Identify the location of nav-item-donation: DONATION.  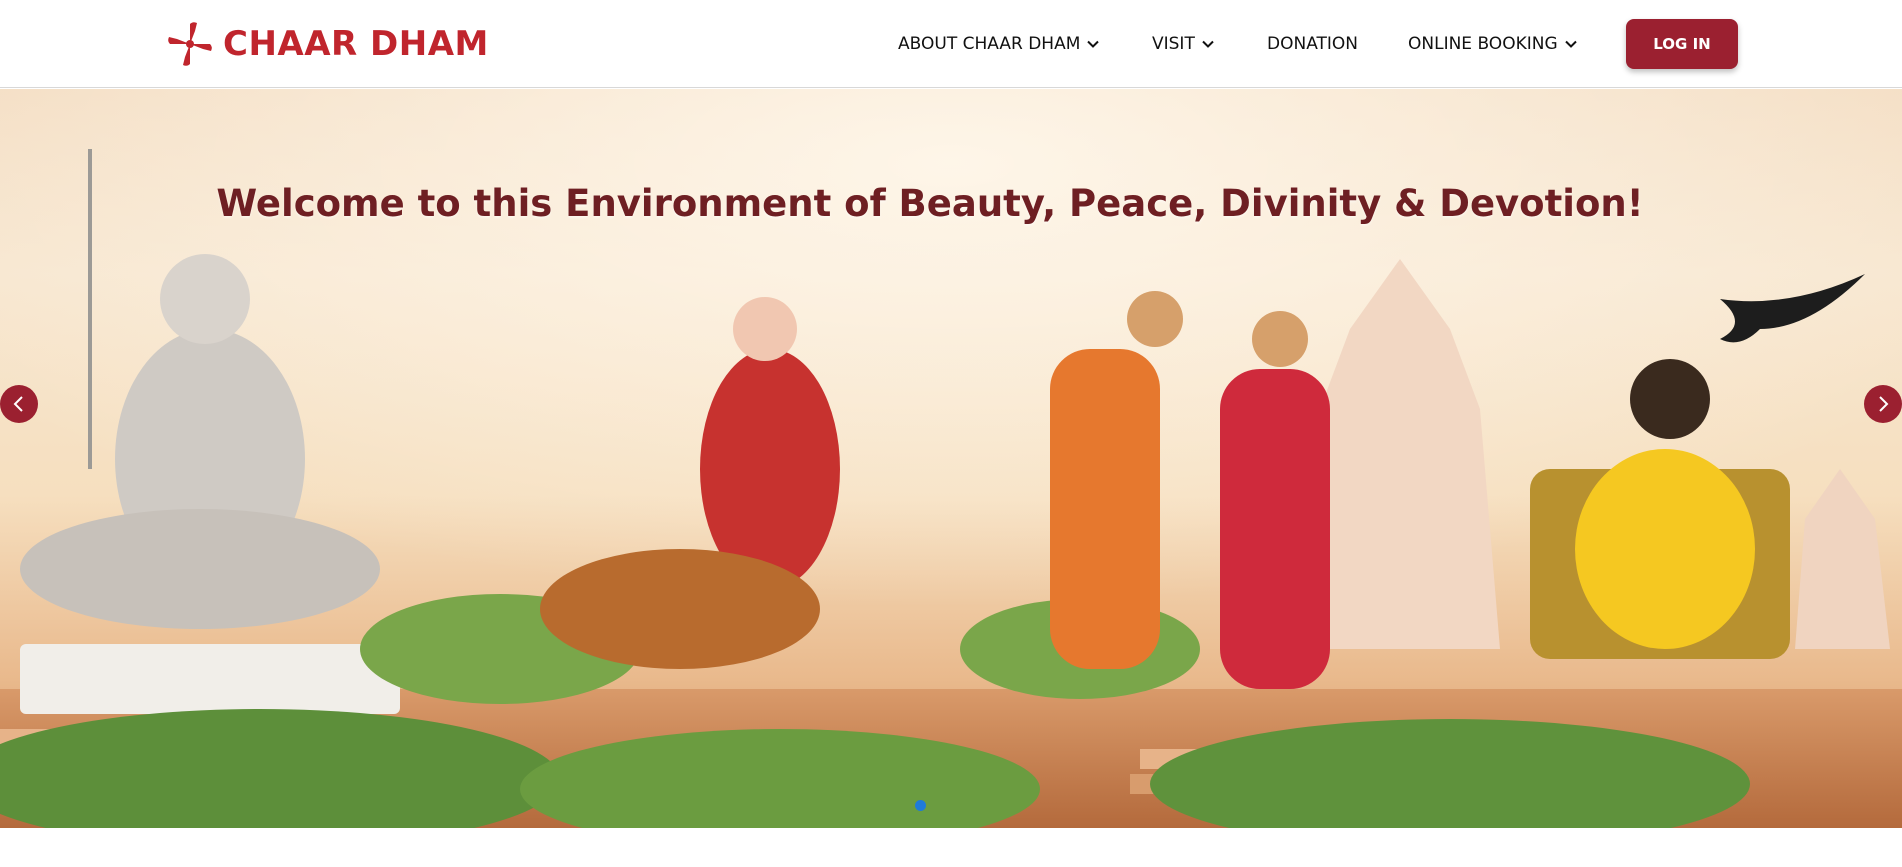
(1312, 44).